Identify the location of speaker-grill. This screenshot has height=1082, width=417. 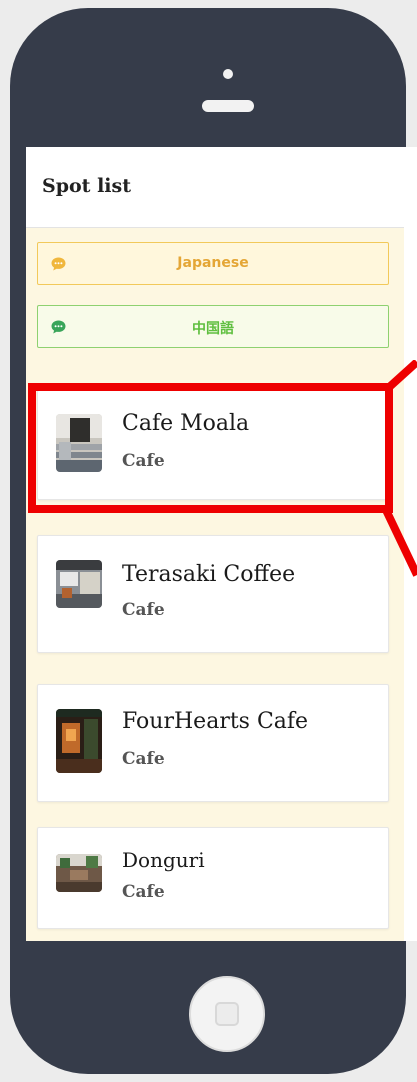
(228, 106).